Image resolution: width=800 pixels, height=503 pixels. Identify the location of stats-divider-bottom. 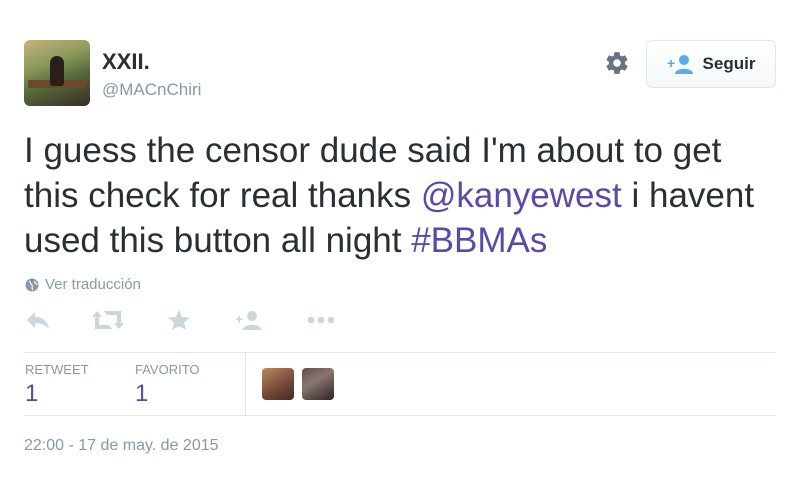
(400, 415).